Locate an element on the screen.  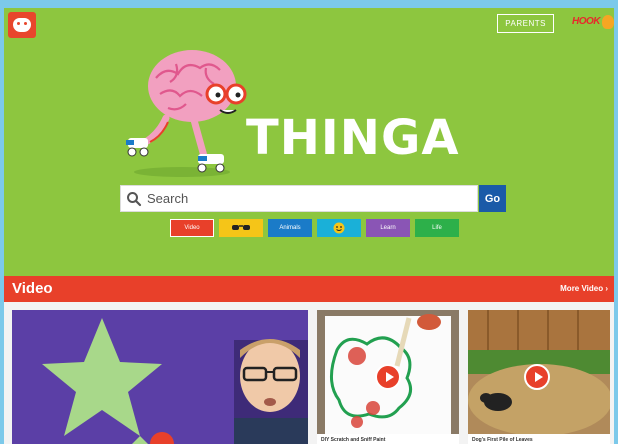
brand-logo: HOOK is located at coordinates (586, 21).